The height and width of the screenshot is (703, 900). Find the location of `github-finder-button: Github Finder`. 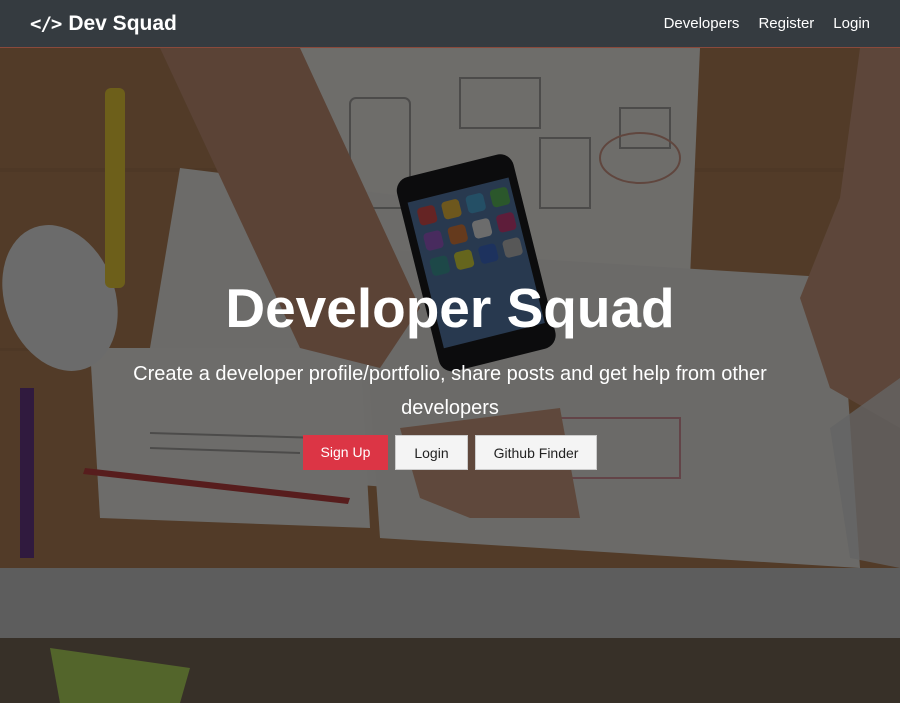

github-finder-button: Github Finder is located at coordinates (536, 452).